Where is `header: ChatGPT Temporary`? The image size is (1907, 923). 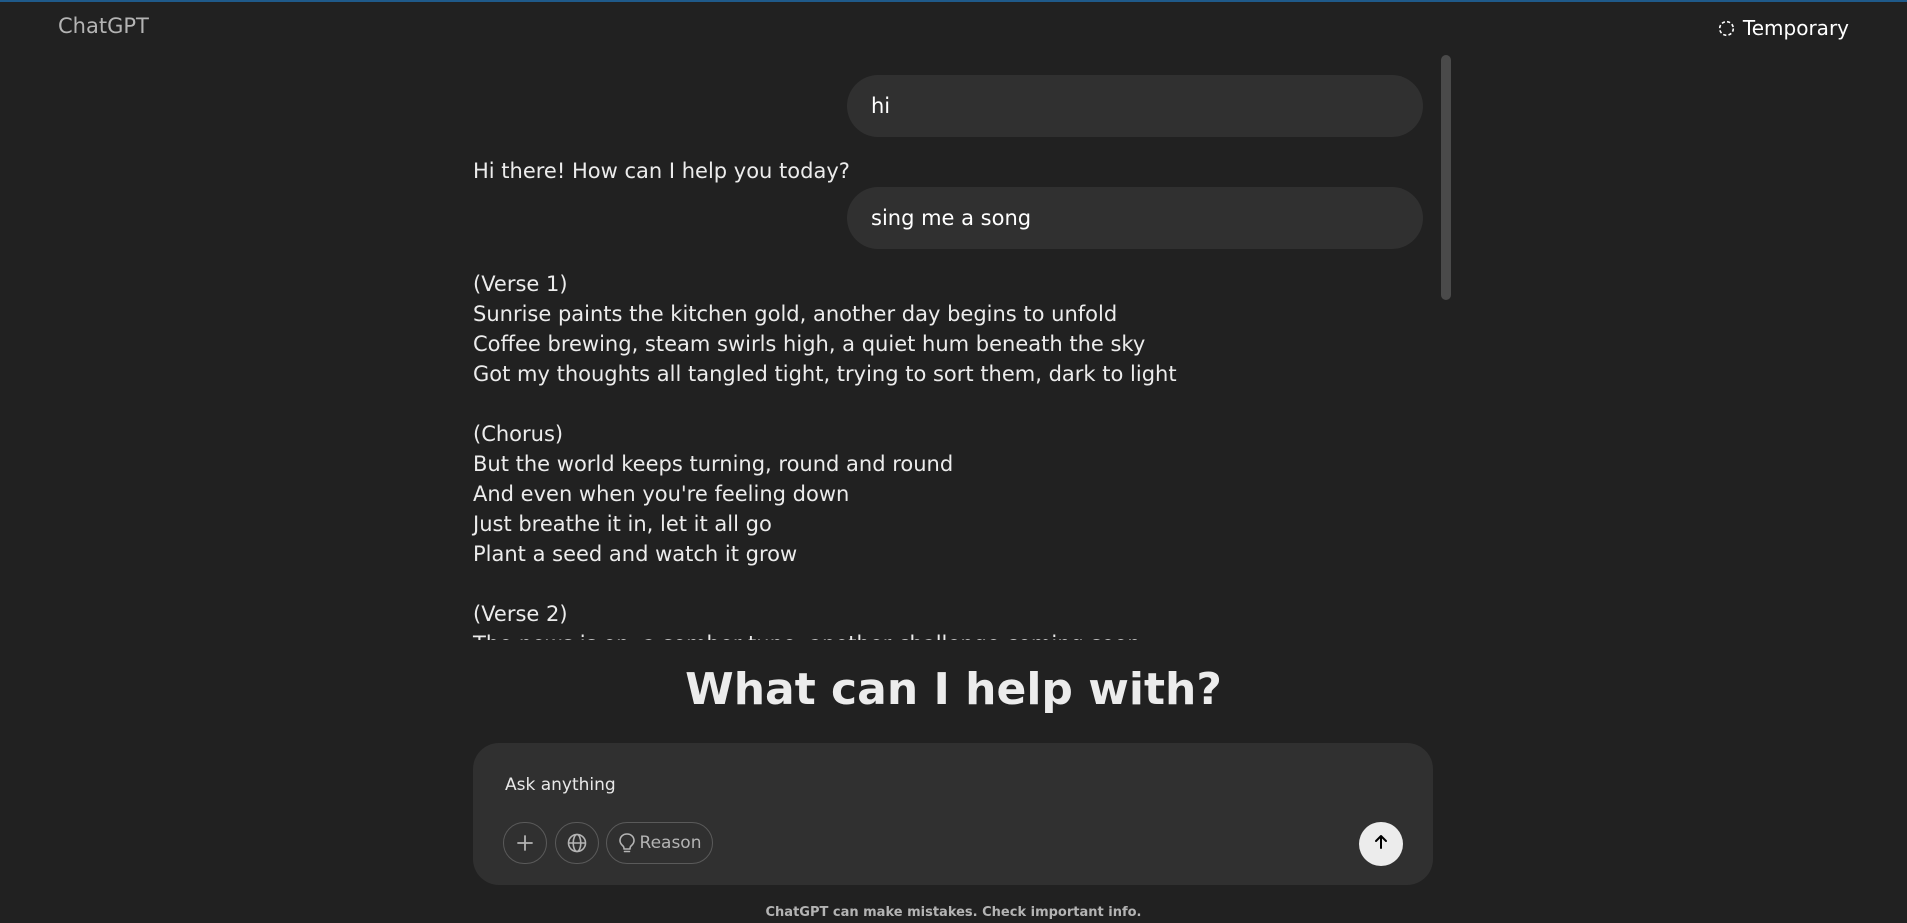 header: ChatGPT Temporary is located at coordinates (953, 28).